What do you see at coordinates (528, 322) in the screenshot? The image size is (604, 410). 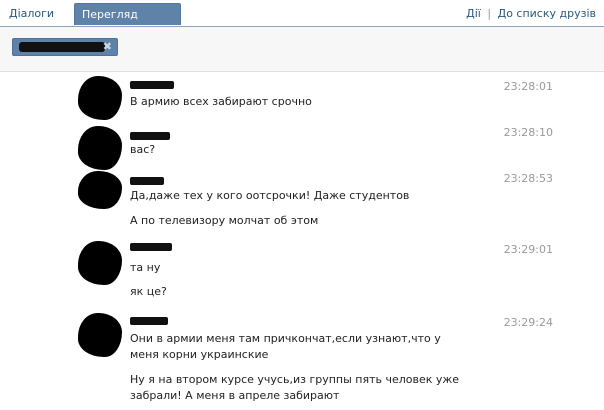 I see `message-time: 23:29:24` at bounding box center [528, 322].